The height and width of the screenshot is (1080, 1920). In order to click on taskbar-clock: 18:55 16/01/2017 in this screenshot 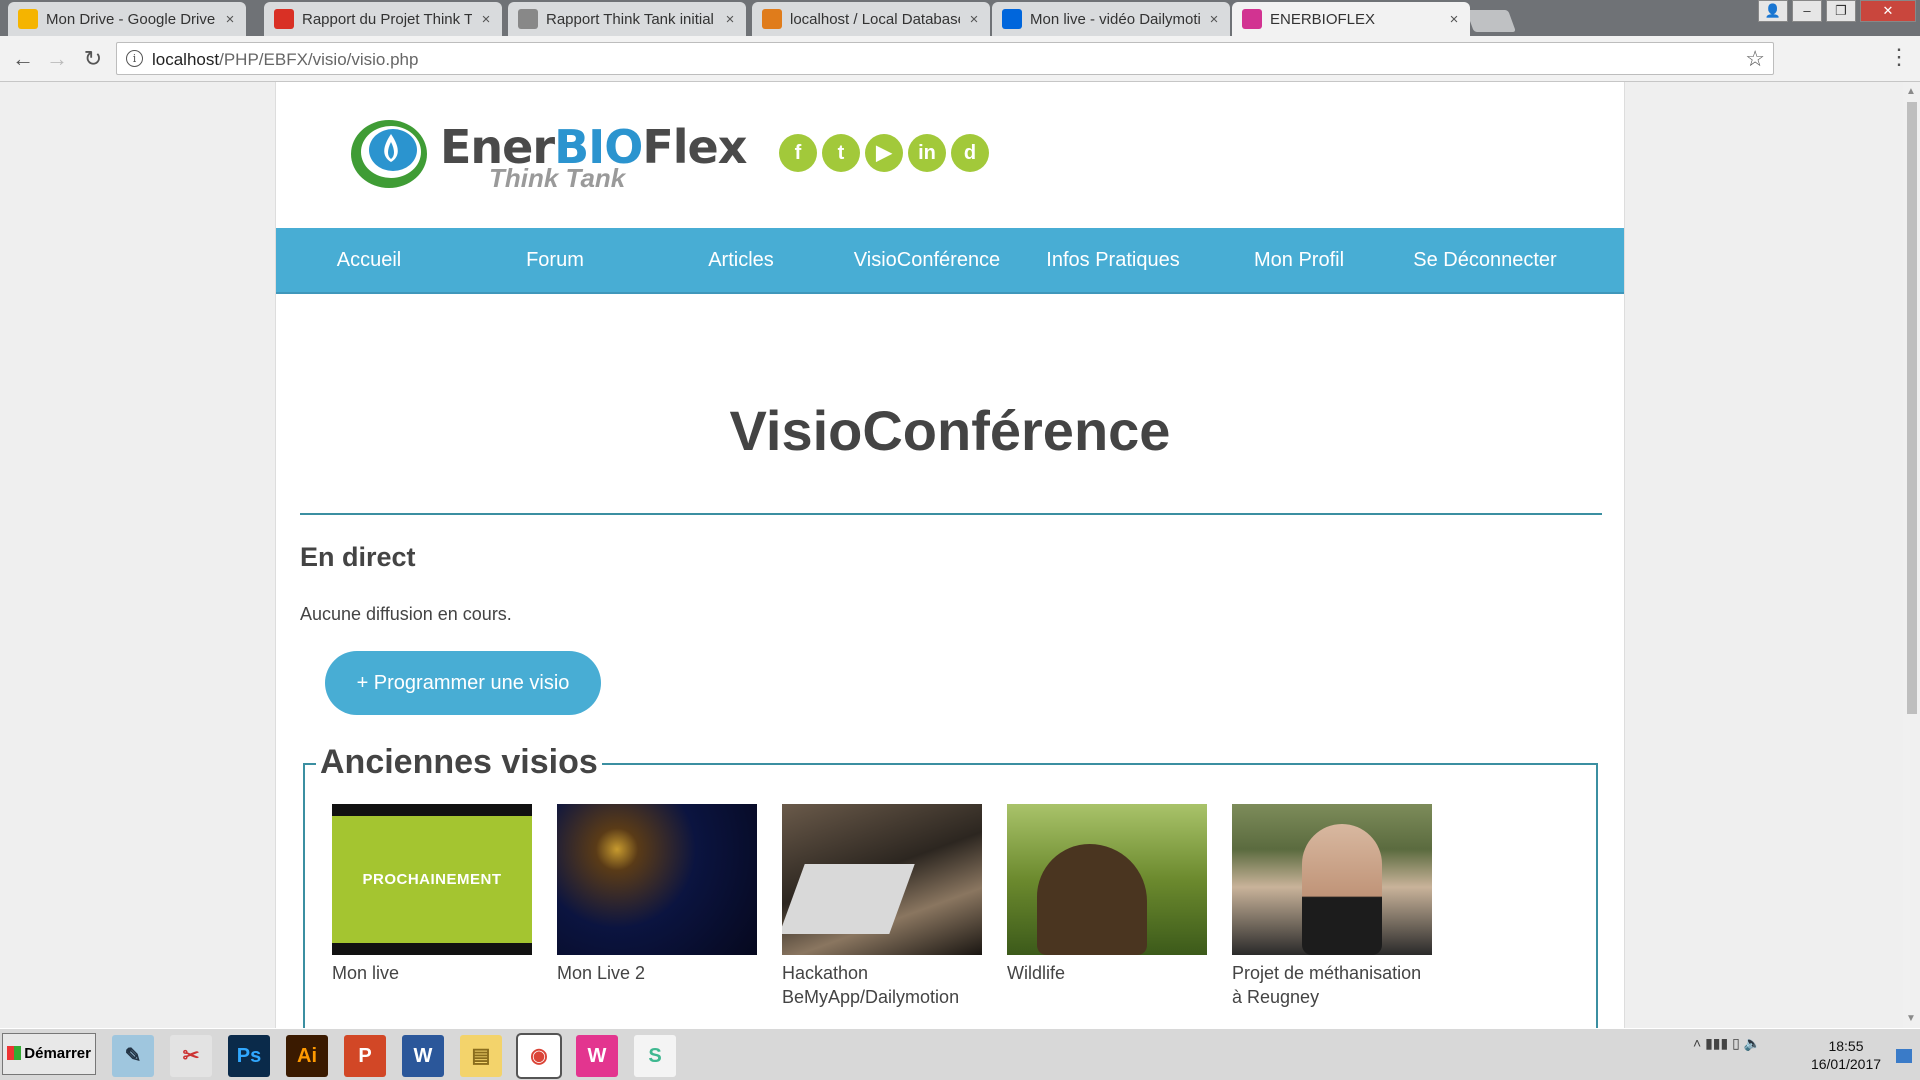, I will do `click(1846, 1055)`.